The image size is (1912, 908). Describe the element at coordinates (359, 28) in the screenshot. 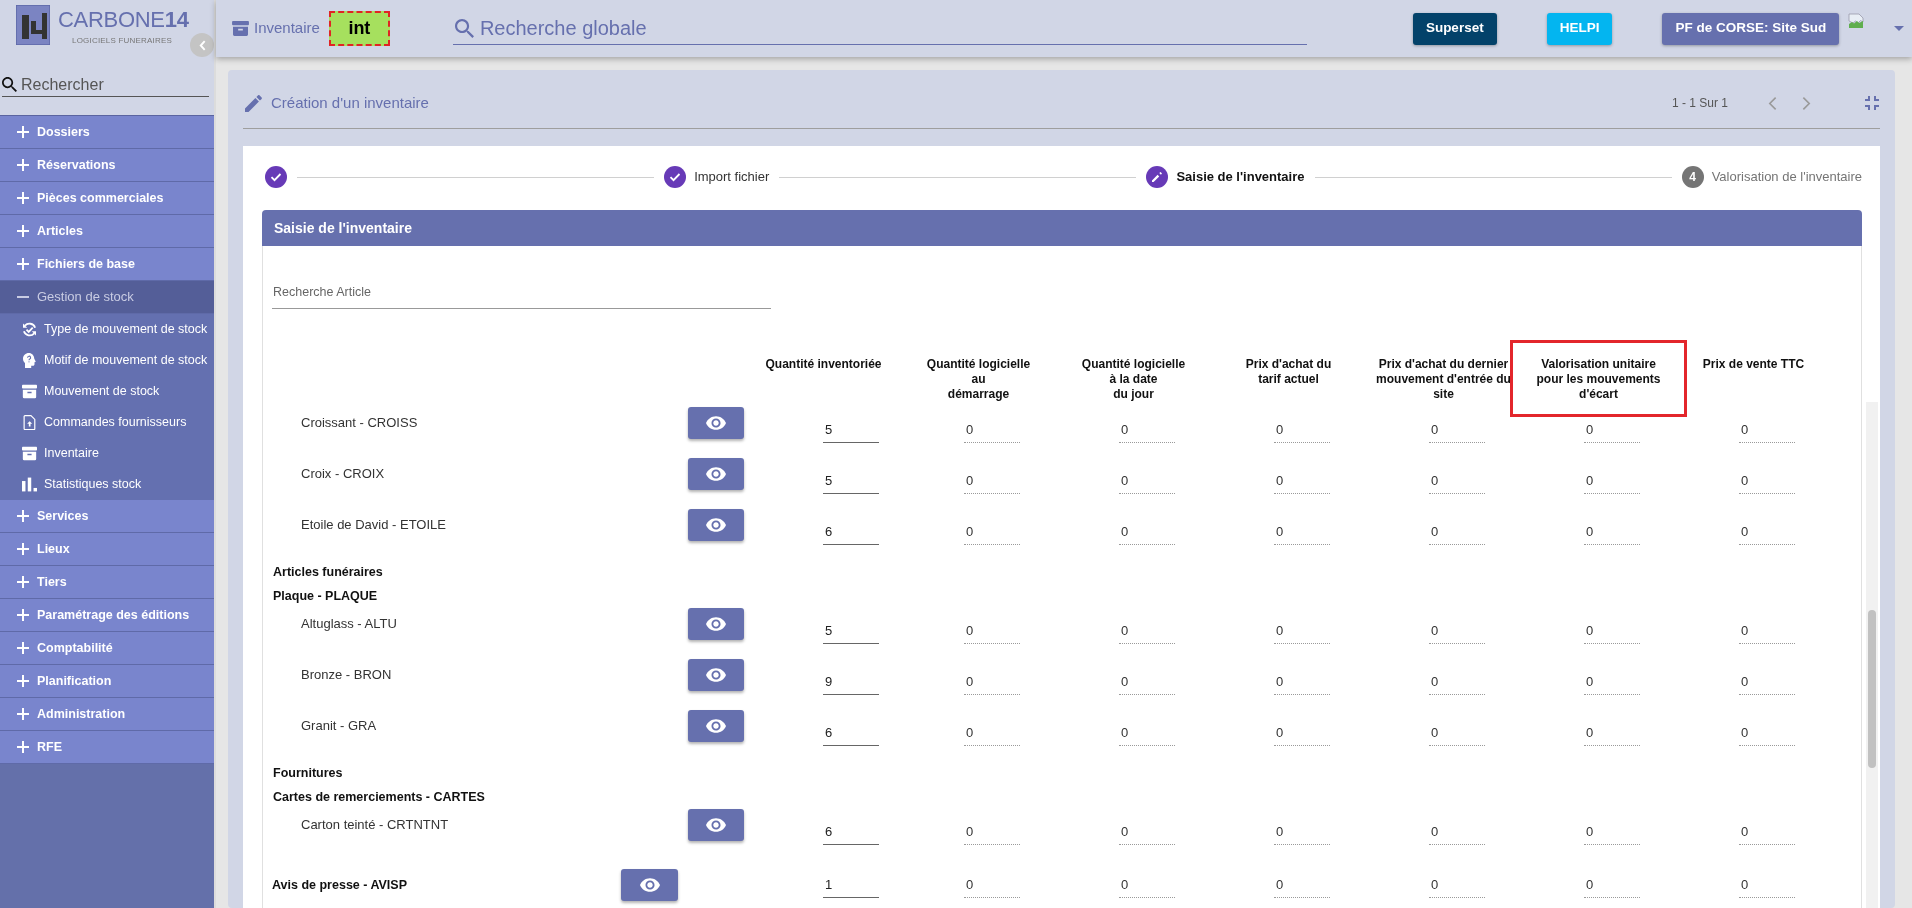

I see `environment-badge: int` at that location.